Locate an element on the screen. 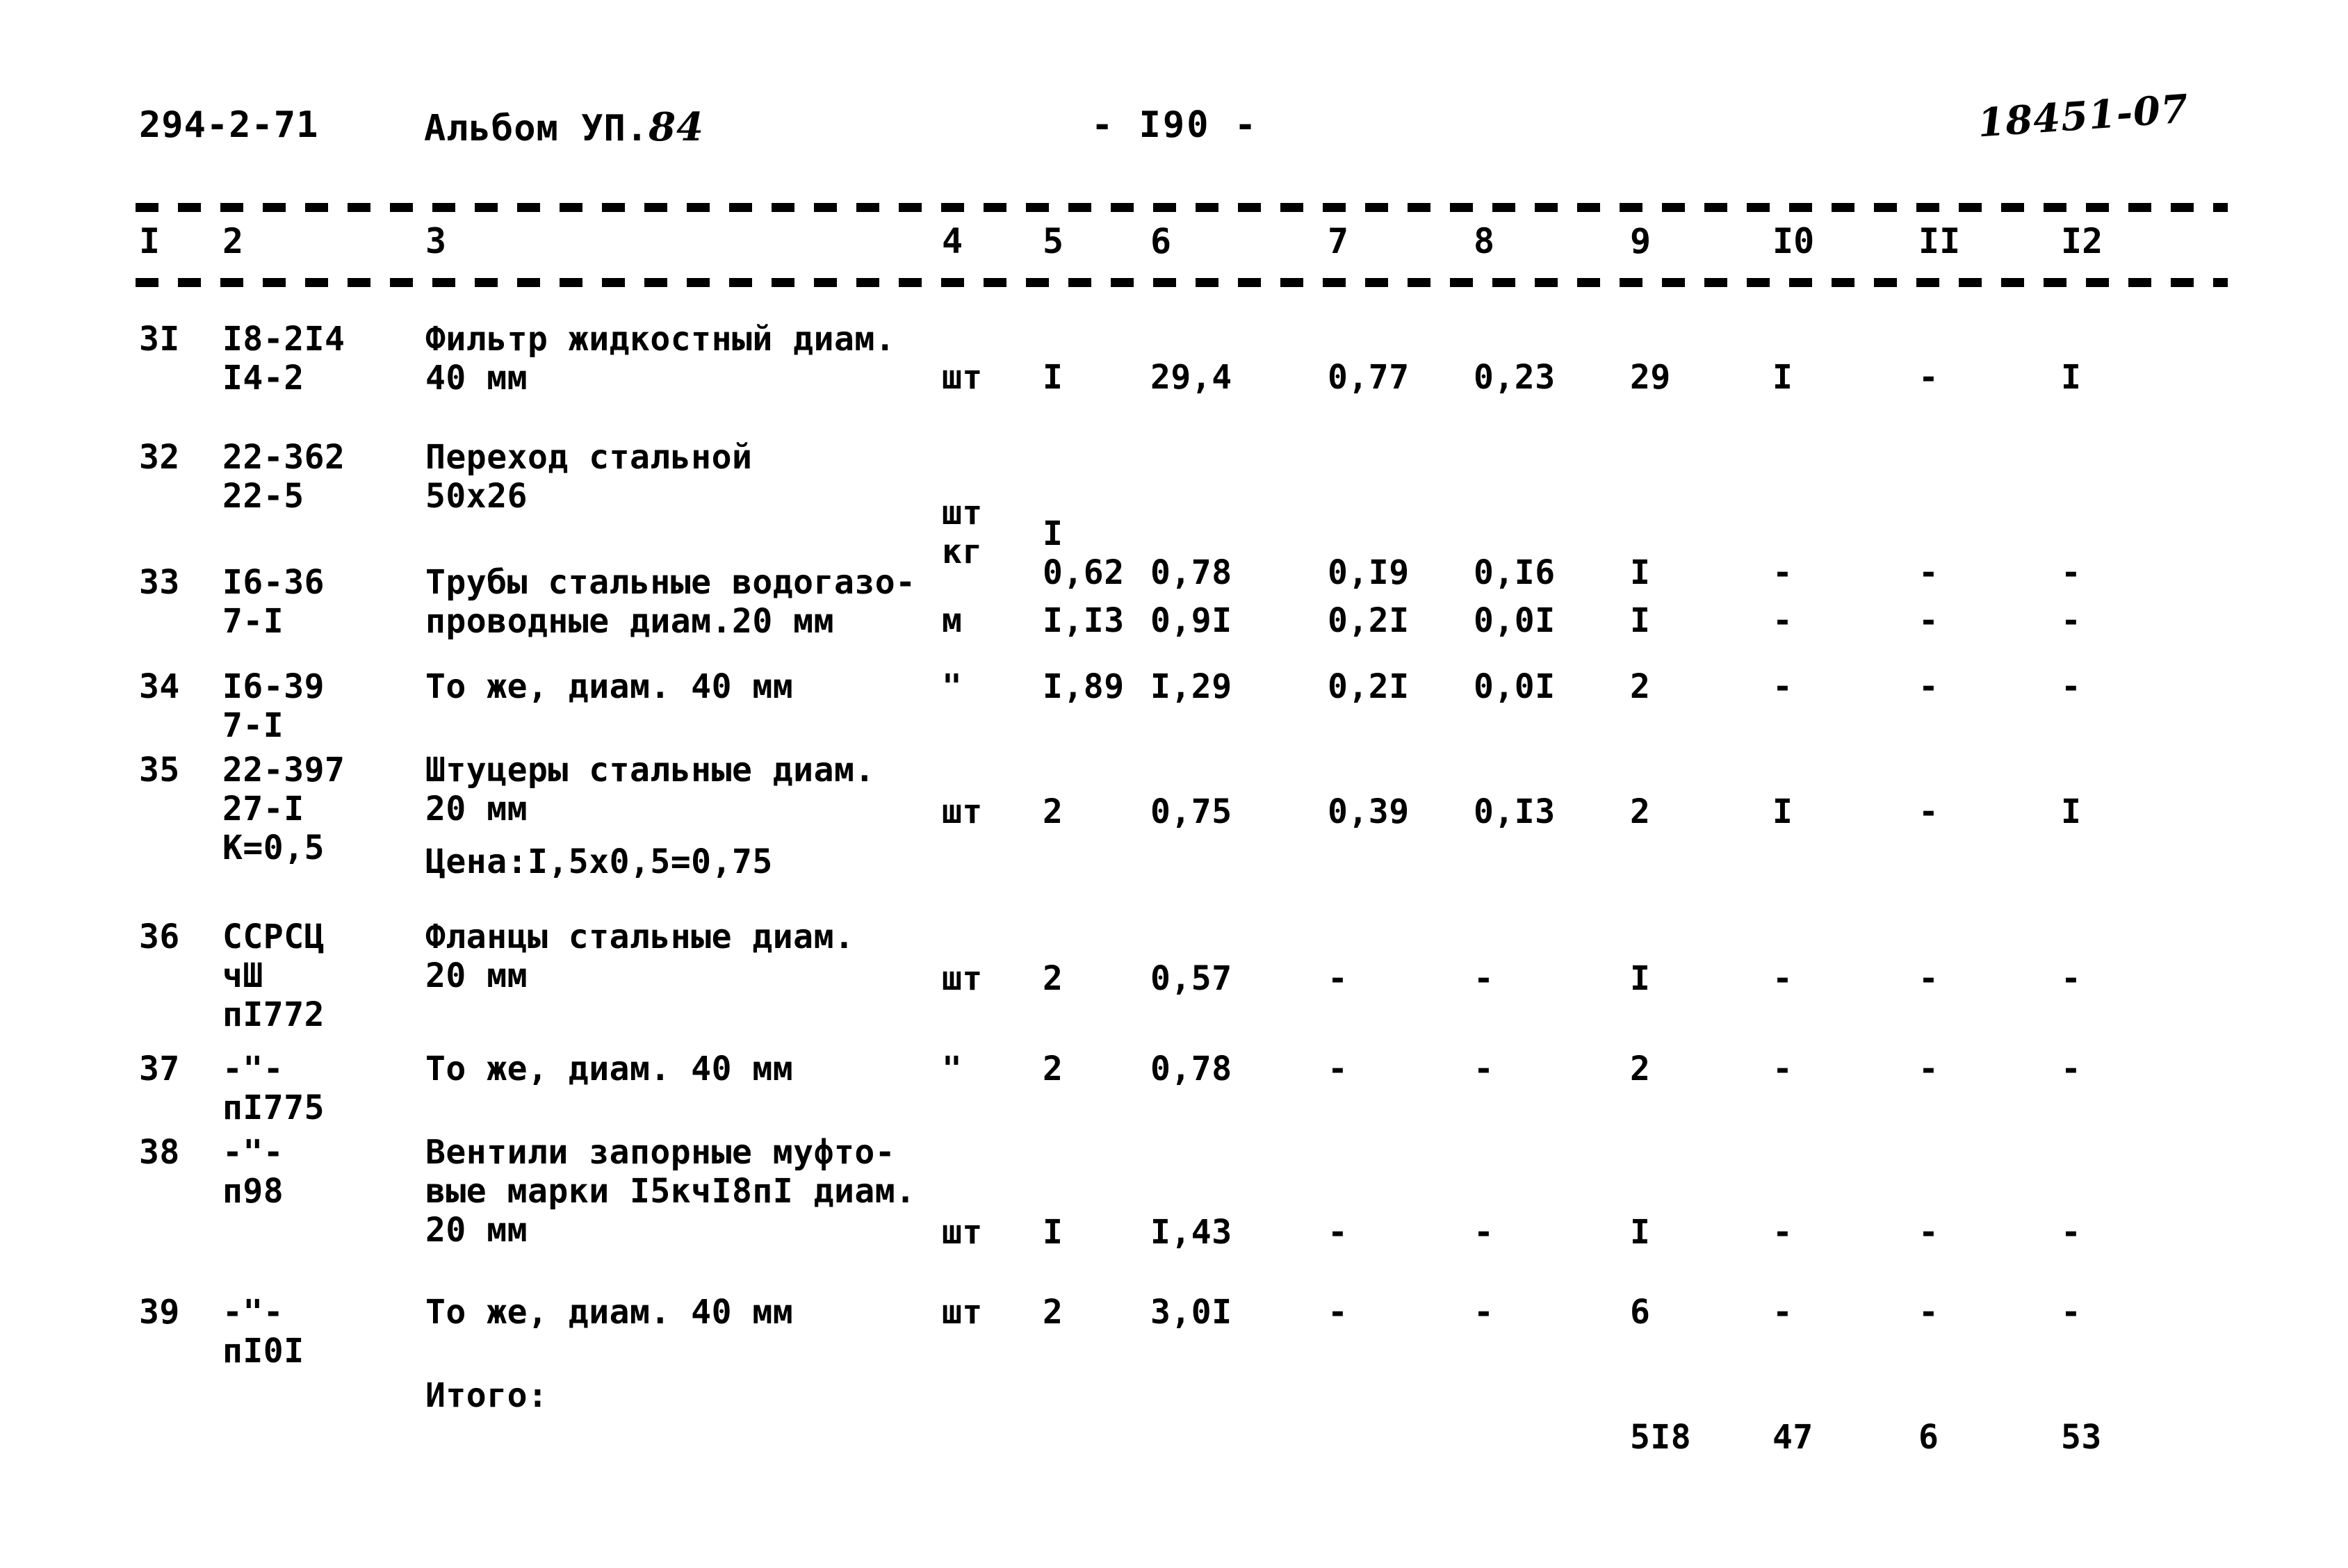 This screenshot has height=1568, width=2348. row-value-col10: I is located at coordinates (1782, 811).